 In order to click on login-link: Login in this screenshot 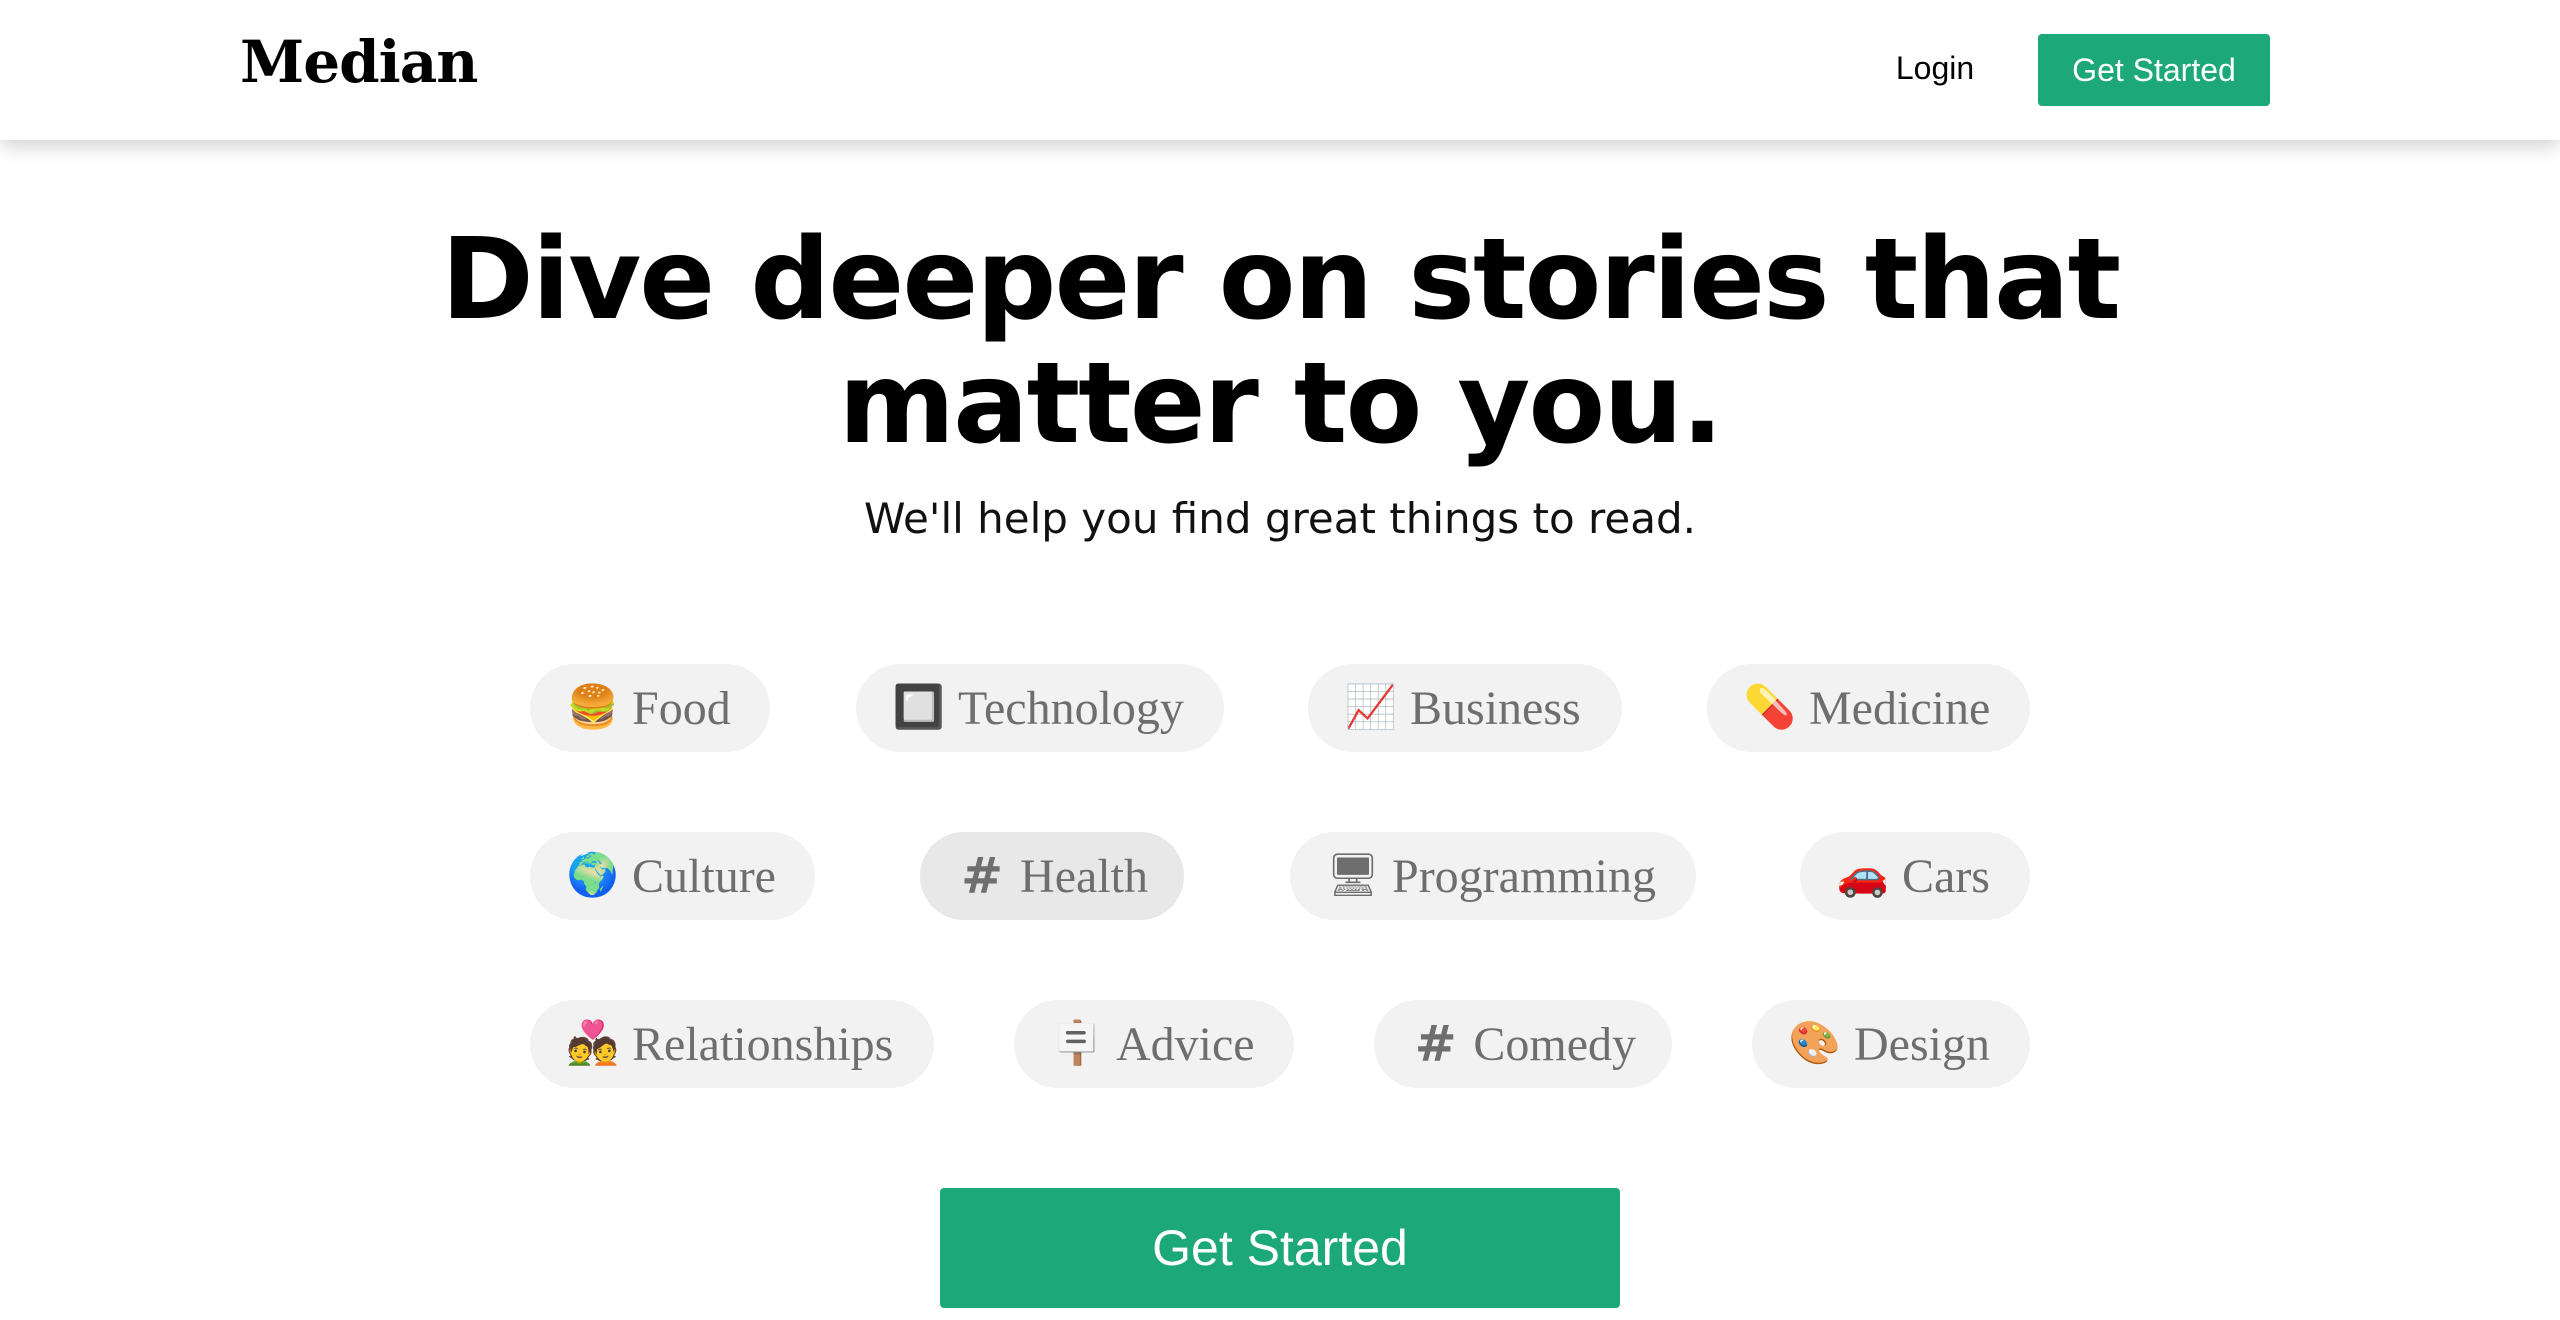, I will do `click(1935, 68)`.